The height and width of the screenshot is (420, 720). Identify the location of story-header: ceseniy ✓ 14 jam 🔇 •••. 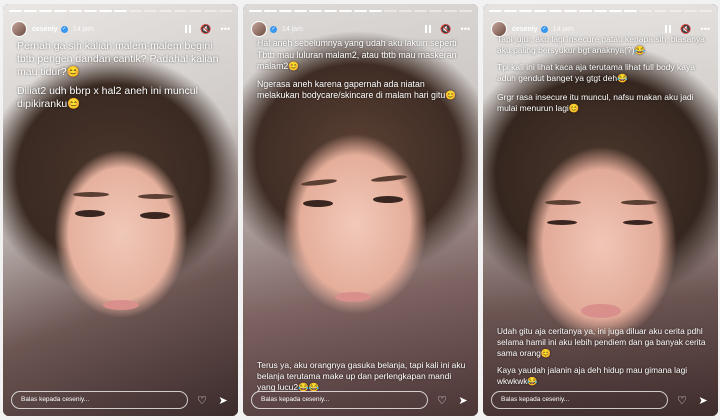
(120, 29).